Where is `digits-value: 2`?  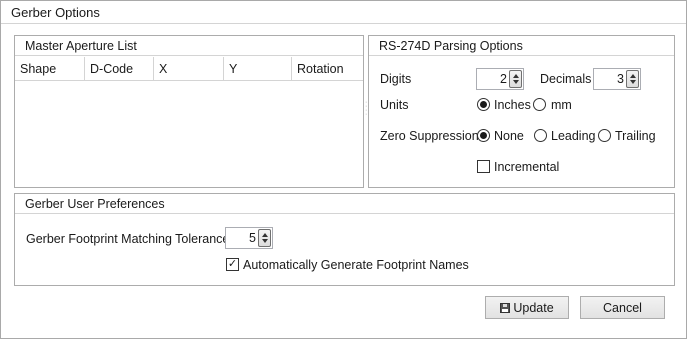 digits-value: 2 is located at coordinates (503, 79).